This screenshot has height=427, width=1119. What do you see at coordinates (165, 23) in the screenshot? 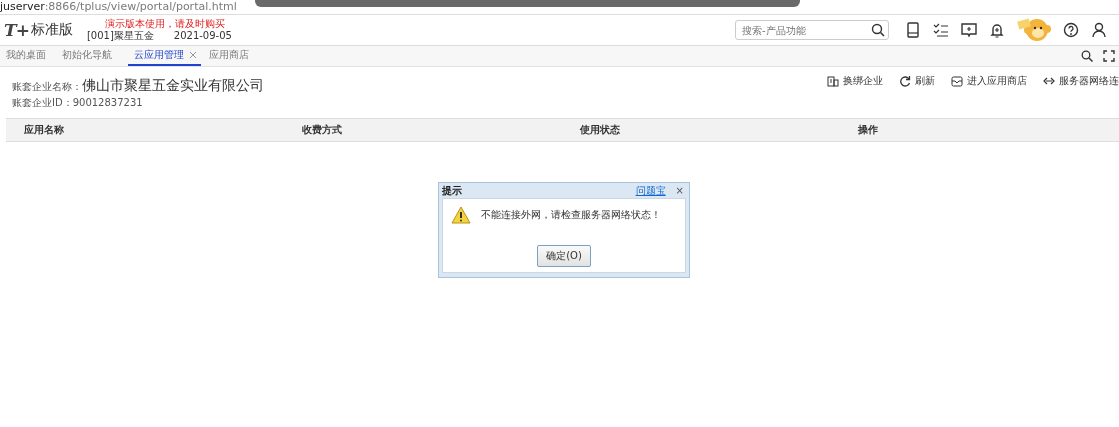
I see `trial-notice: 演示版本使用，请及时购买` at bounding box center [165, 23].